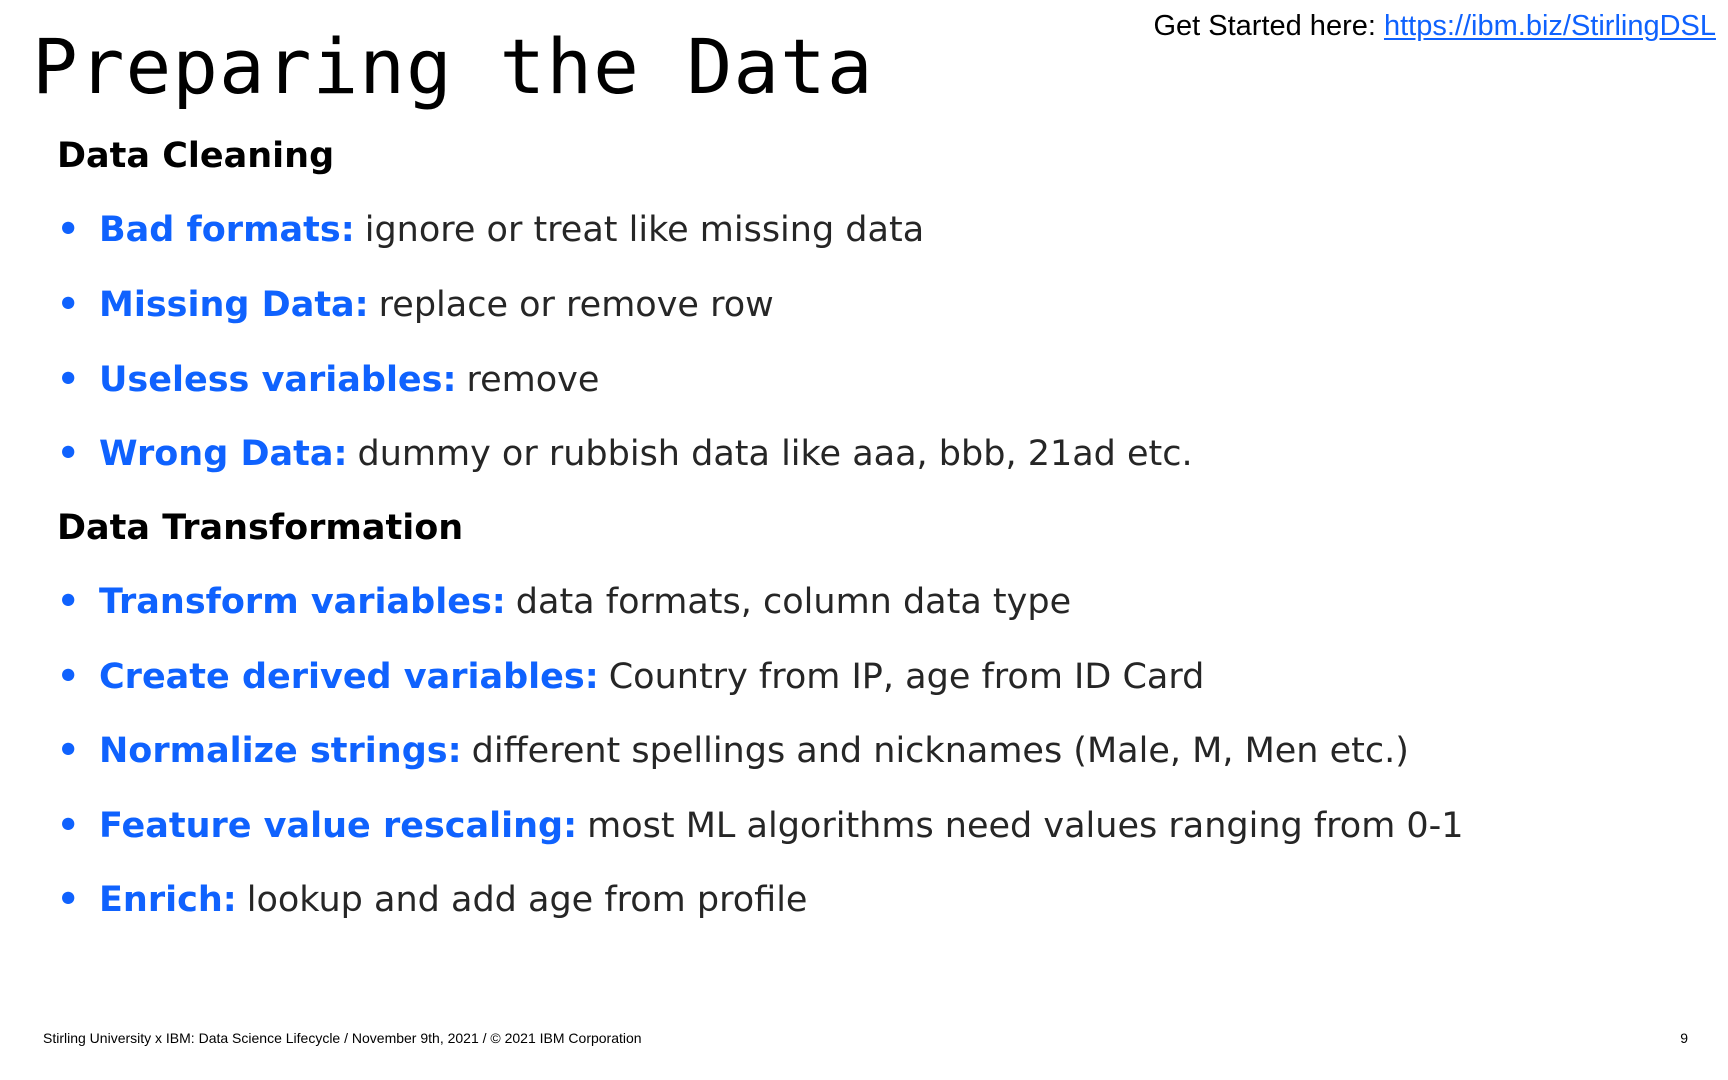 The image size is (1728, 1080). Describe the element at coordinates (349, 677) in the screenshot. I see `item-term: Create derived variables:` at that location.